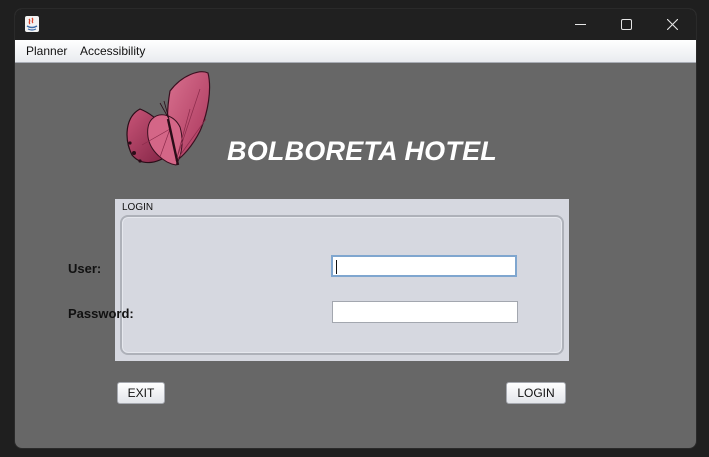 The image size is (709, 457). I want to click on menu-bar: Planner Accessibility, so click(355, 51).